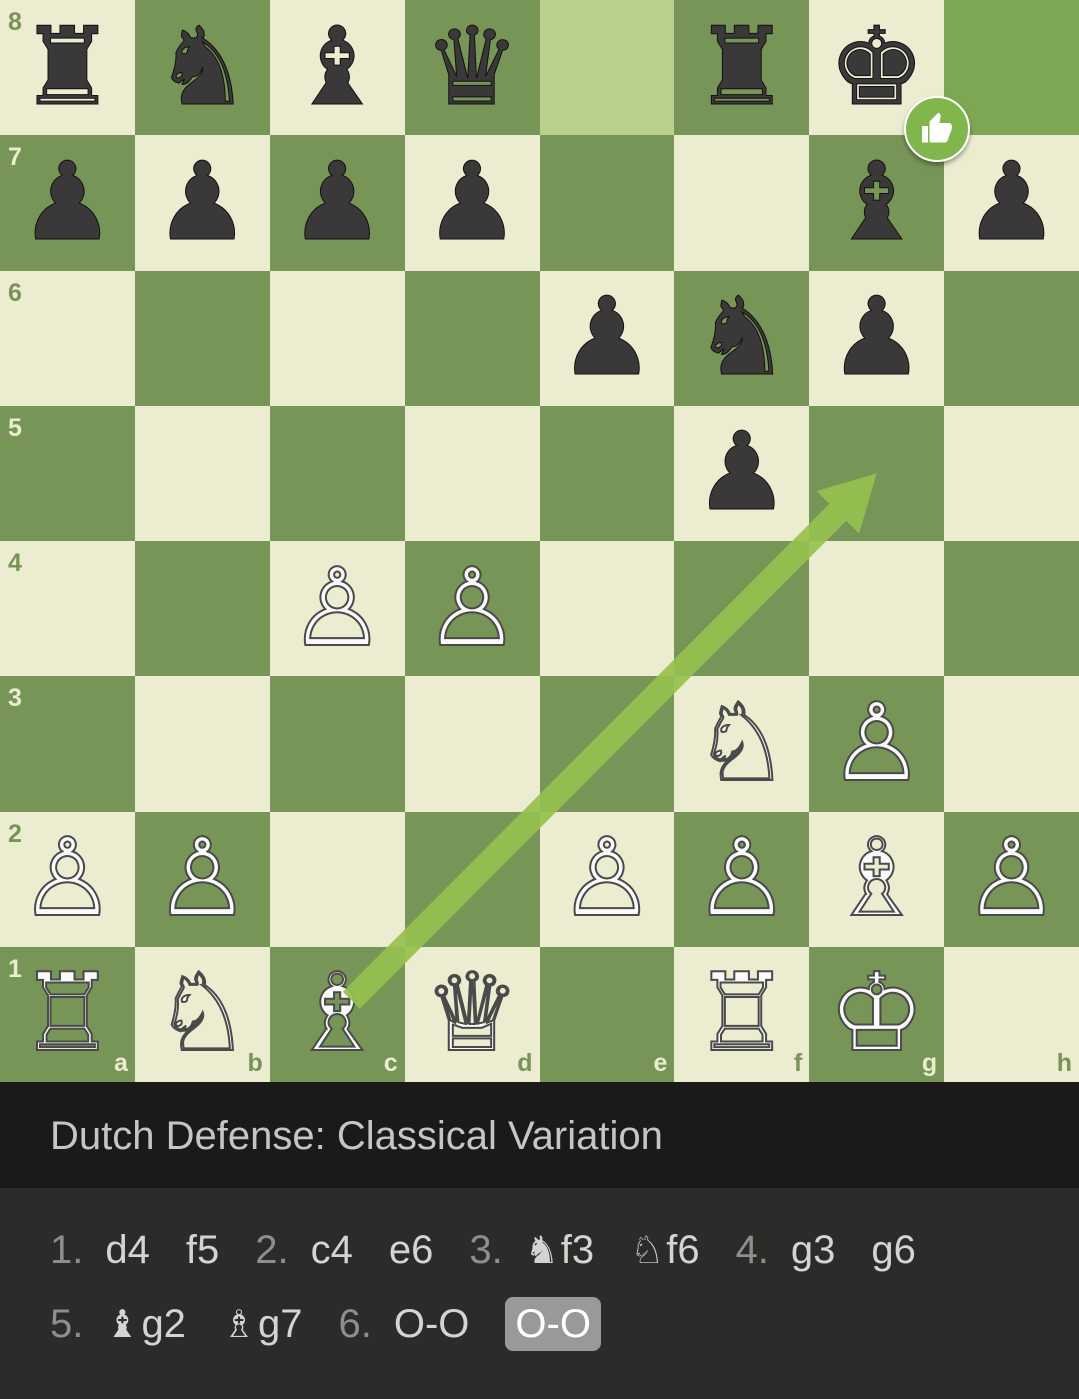  I want to click on black-piece-e6: ♟, so click(607, 337).